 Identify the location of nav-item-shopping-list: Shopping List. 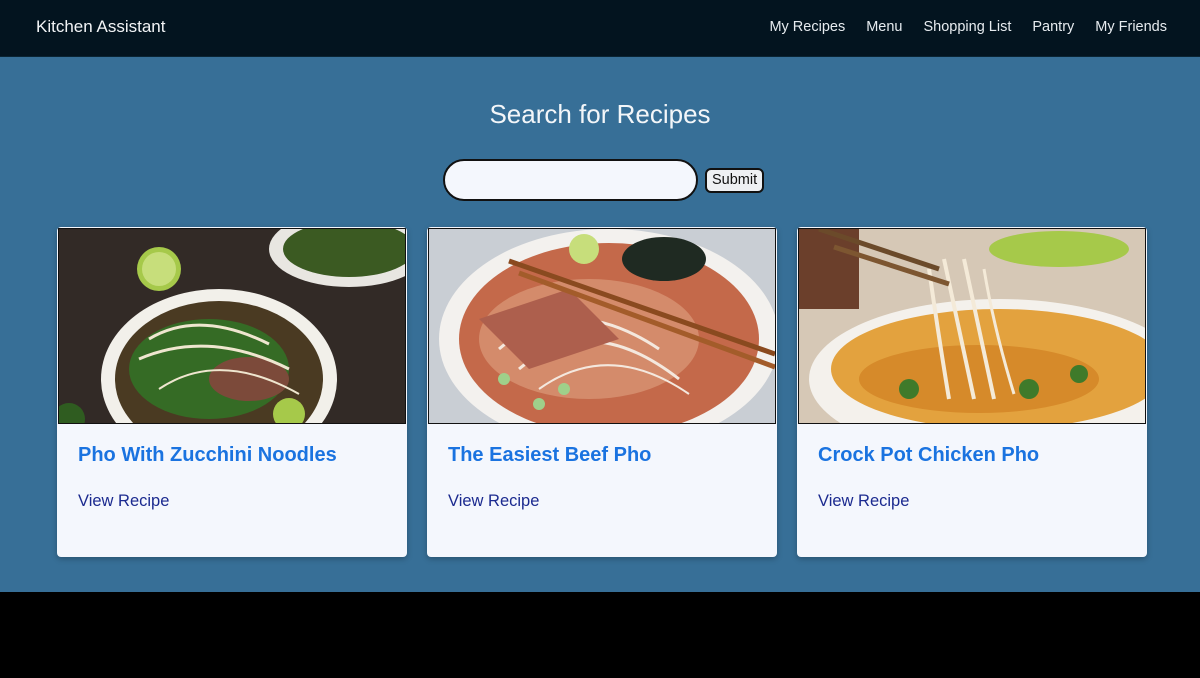
(967, 27).